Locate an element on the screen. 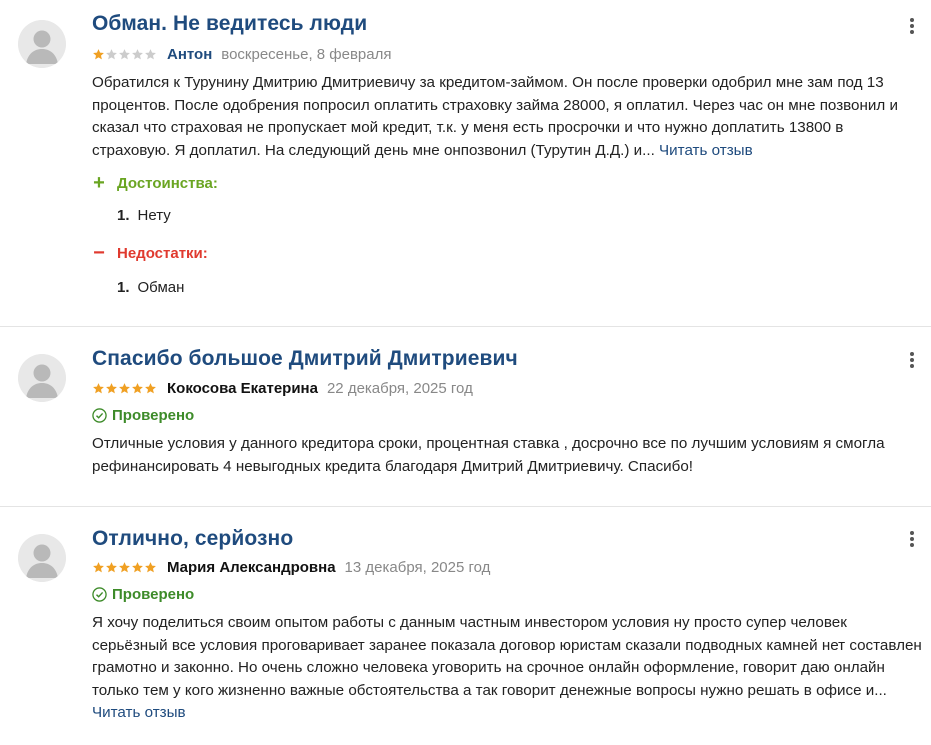 This screenshot has height=745, width=931. review-meta: Кокосова Екатерина 22 декабря, 2025 год is located at coordinates (282, 388).